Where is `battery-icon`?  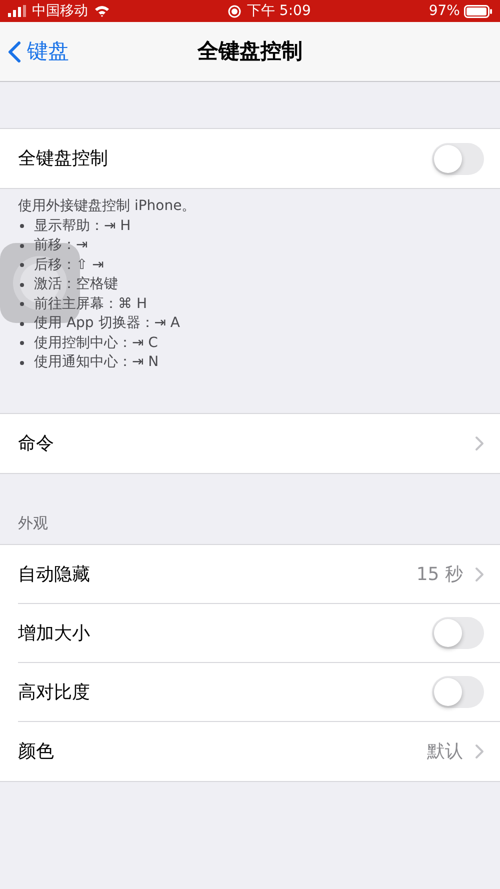
battery-icon is located at coordinates (478, 11).